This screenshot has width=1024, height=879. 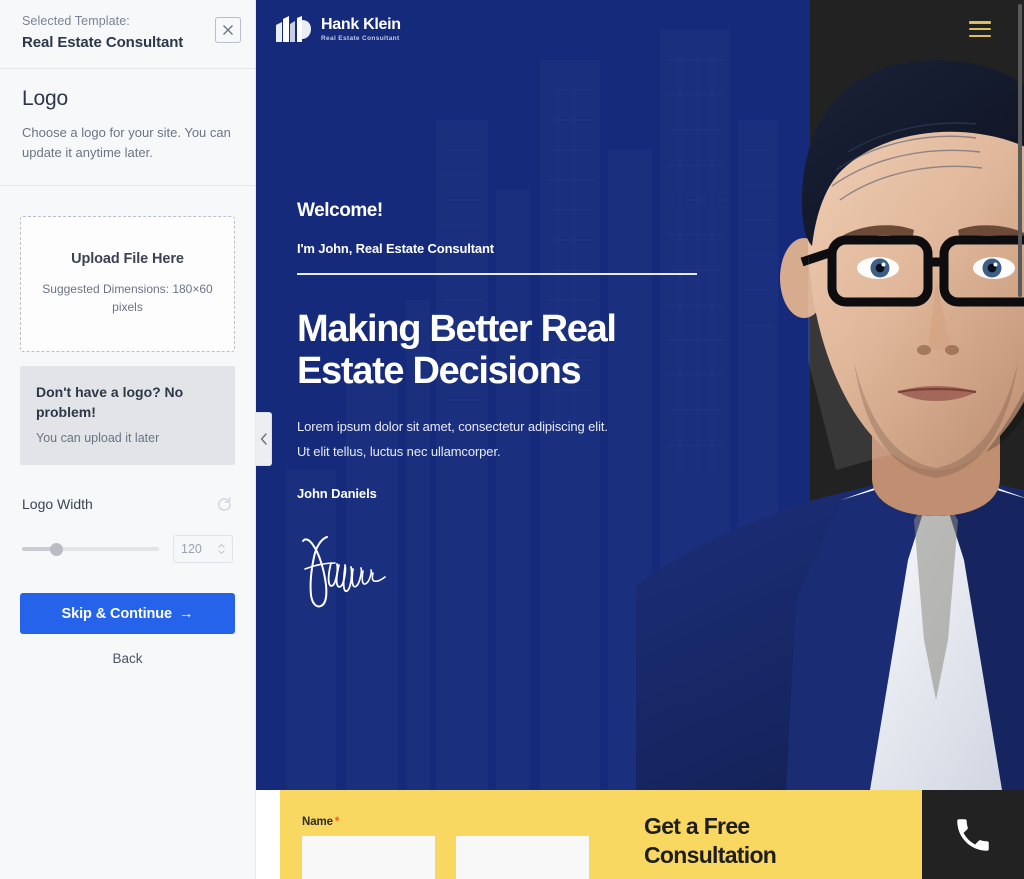 I want to click on hamburger-menu-icon, so click(x=980, y=29).